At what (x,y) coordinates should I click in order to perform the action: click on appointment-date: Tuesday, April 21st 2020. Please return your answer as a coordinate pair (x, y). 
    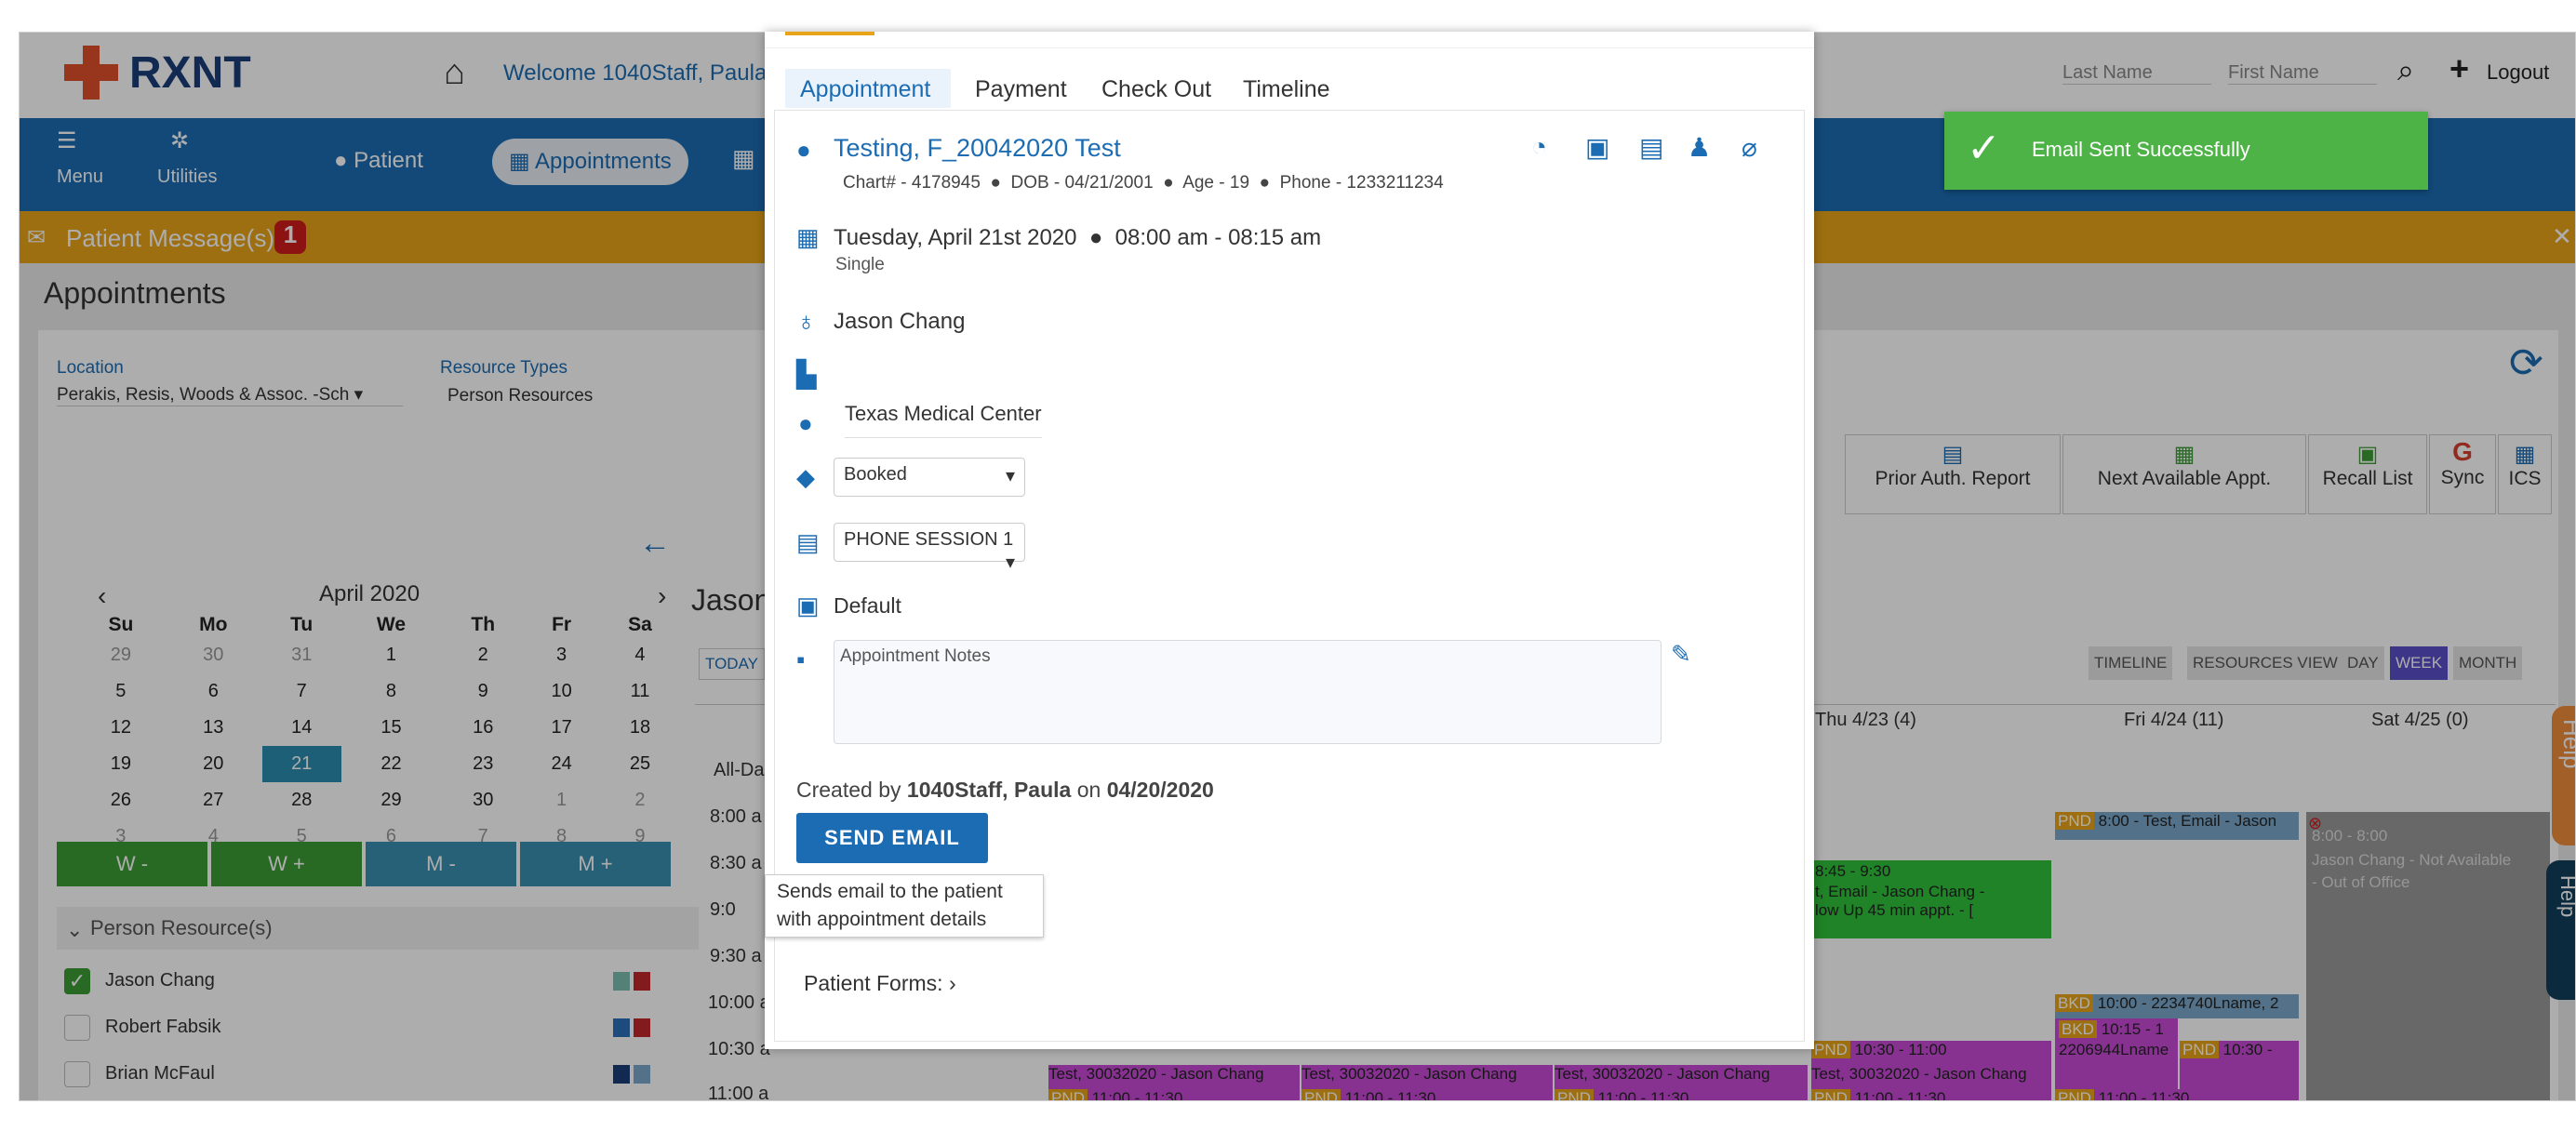
    Looking at the image, I should click on (955, 237).